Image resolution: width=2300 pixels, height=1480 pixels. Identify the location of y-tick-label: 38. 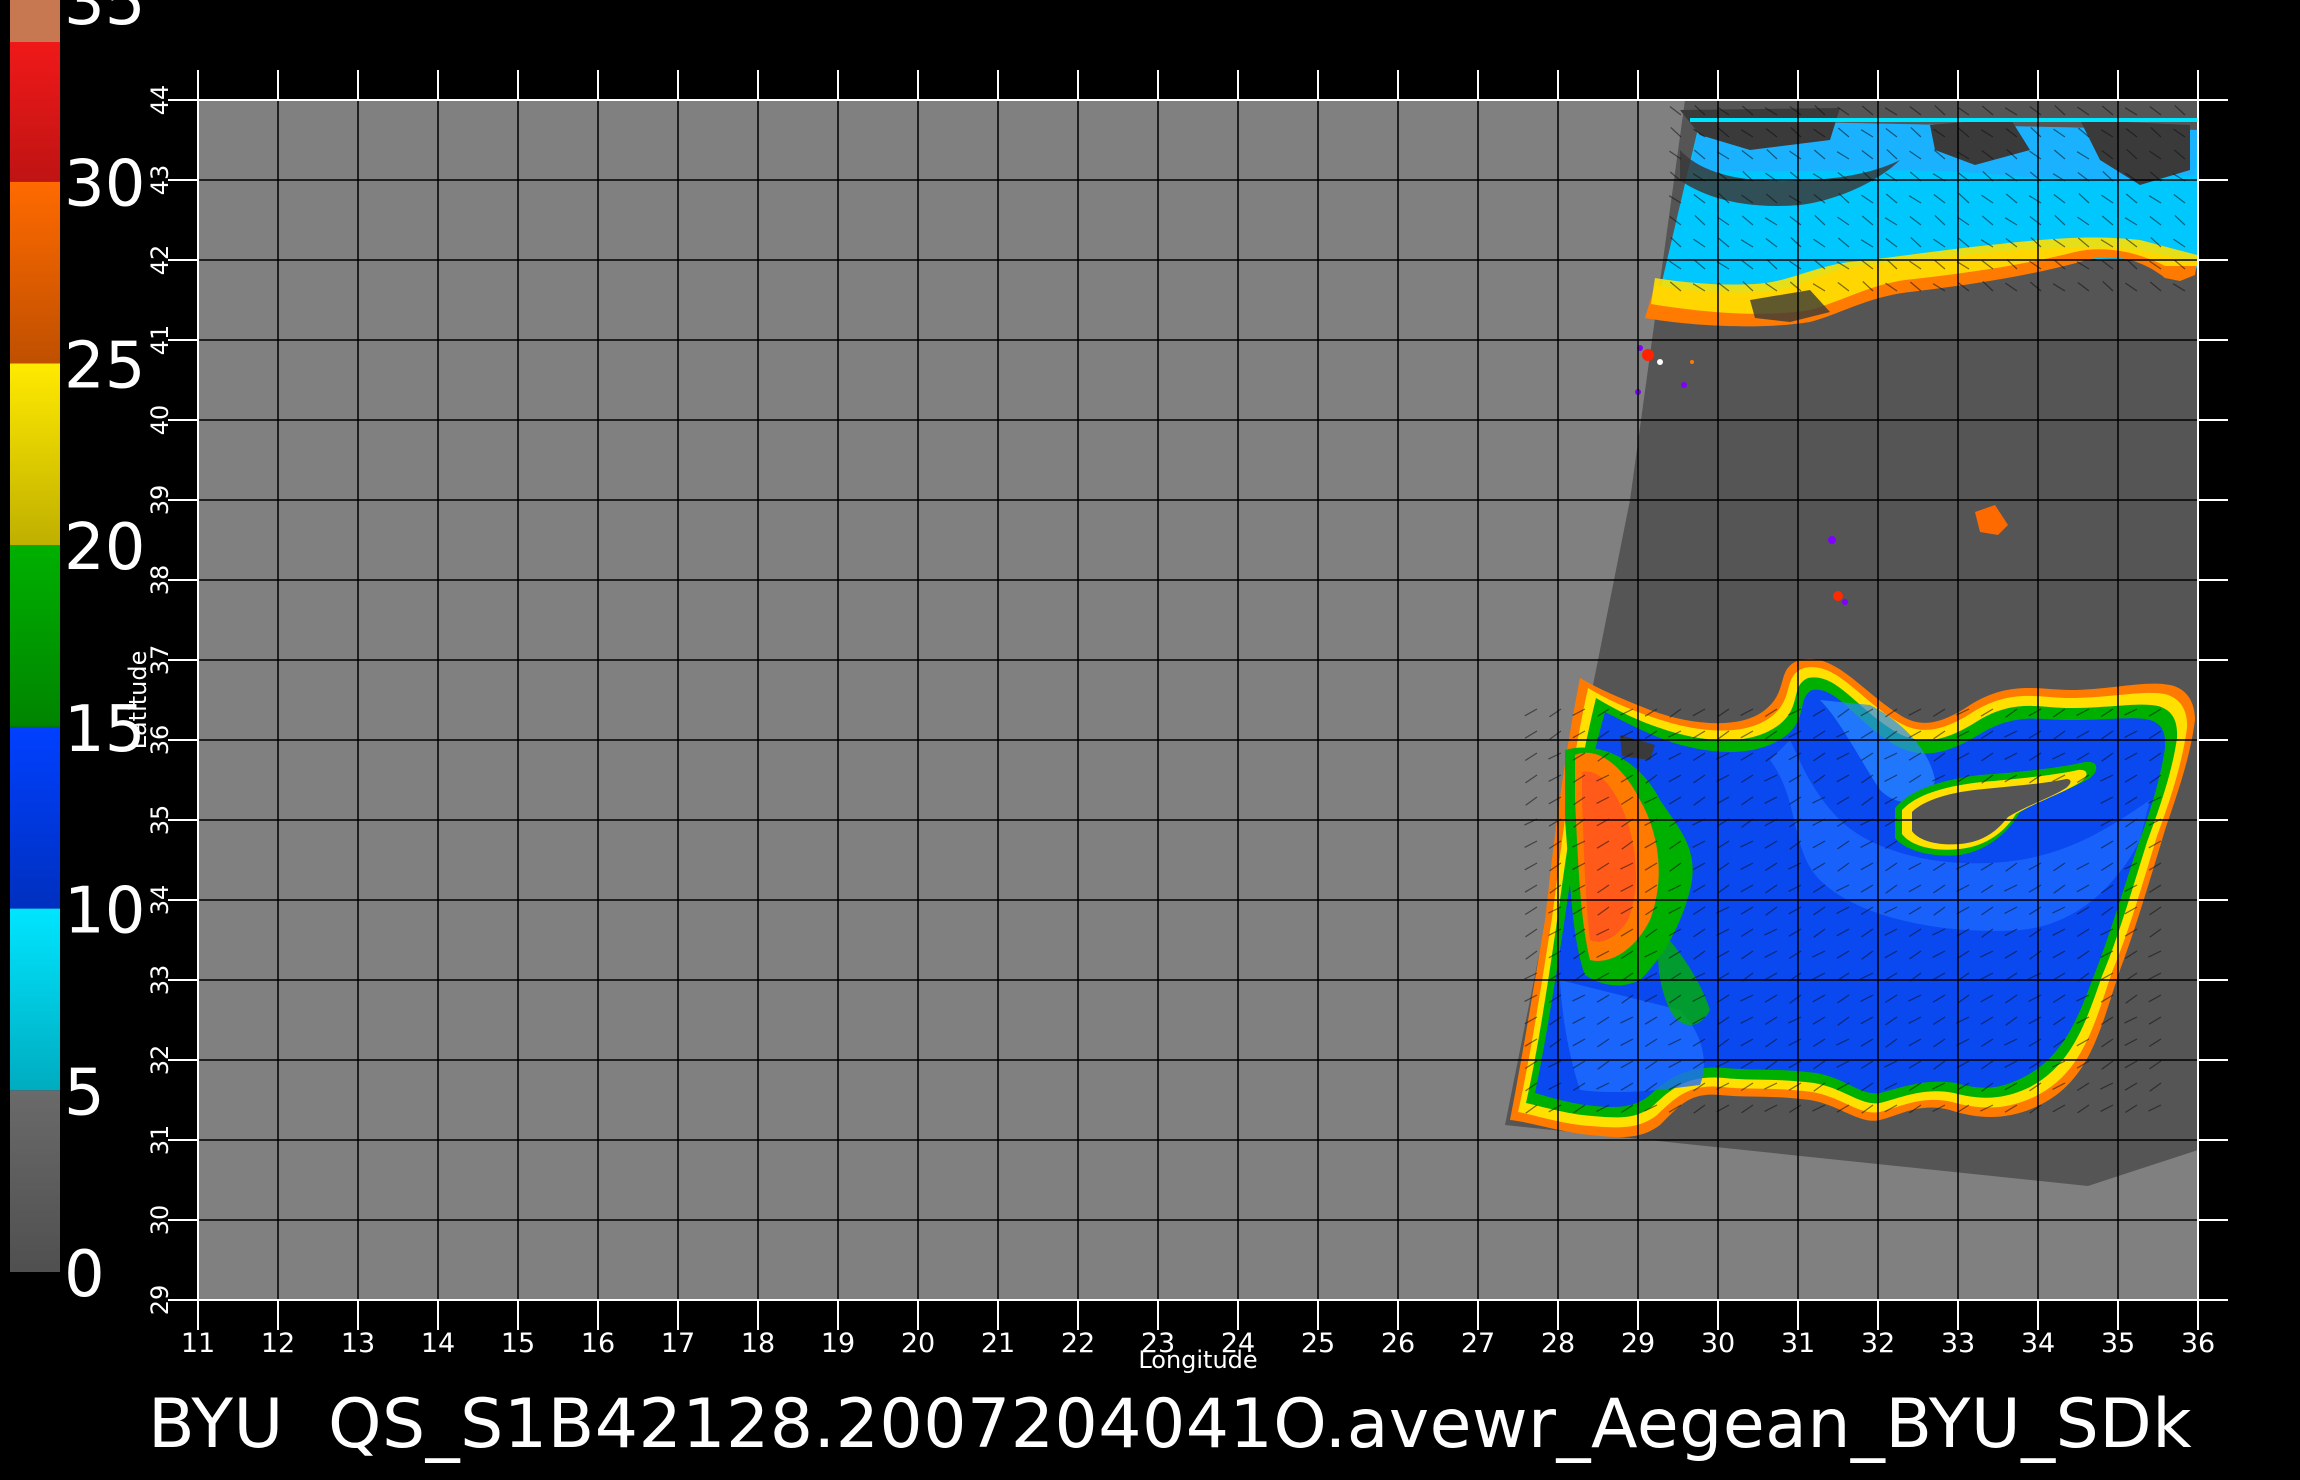
(160, 580).